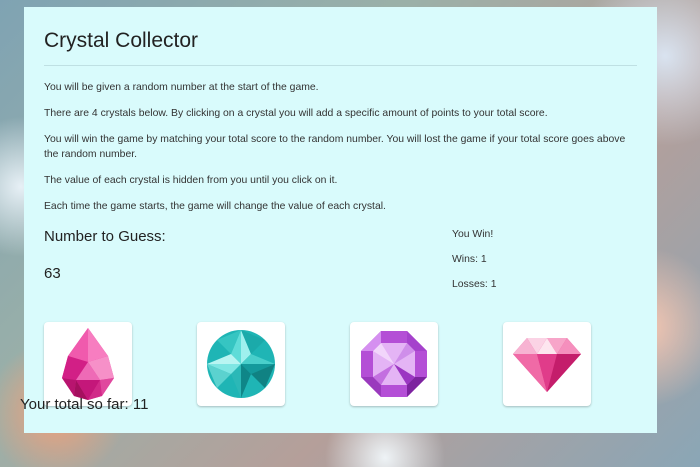 This screenshot has width=700, height=467. I want to click on page-title: Crystal Collector, so click(340, 36).